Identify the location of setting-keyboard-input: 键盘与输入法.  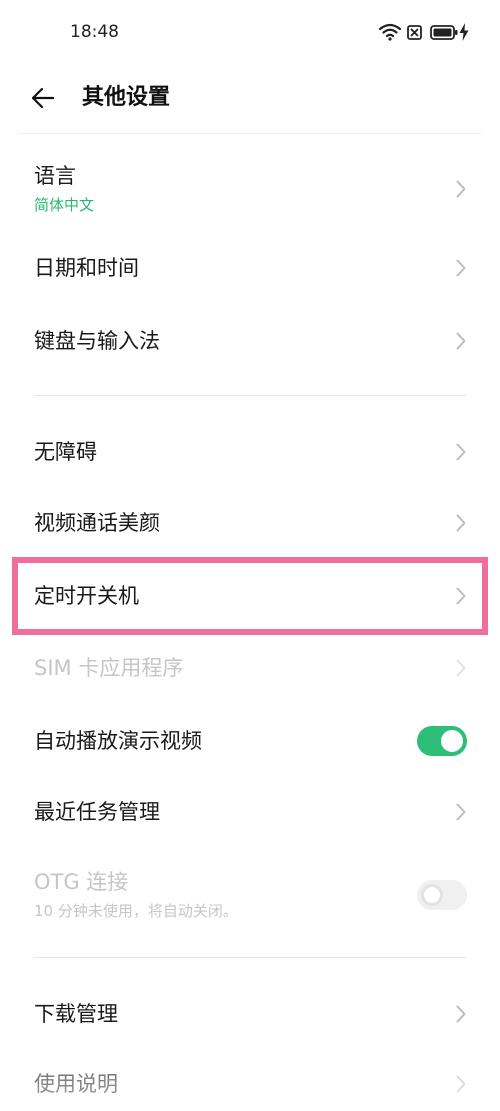
(250, 341).